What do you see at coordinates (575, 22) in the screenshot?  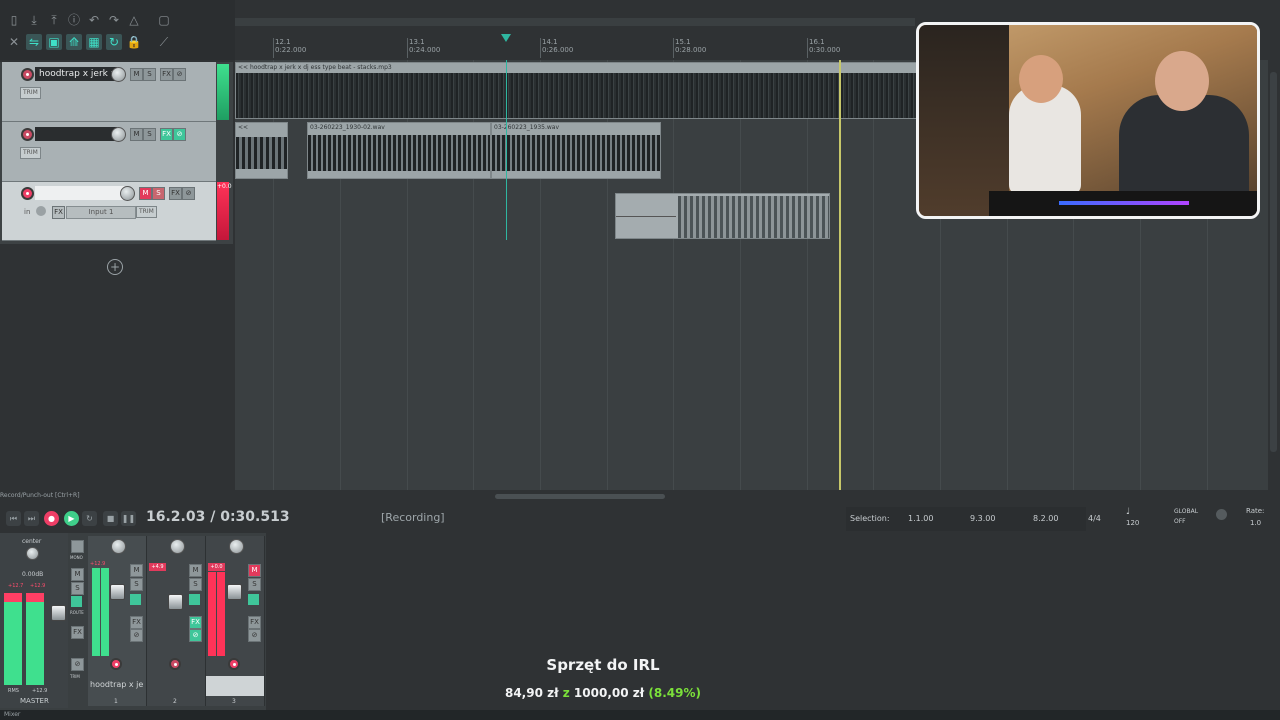 I see `ruler-region-bar` at bounding box center [575, 22].